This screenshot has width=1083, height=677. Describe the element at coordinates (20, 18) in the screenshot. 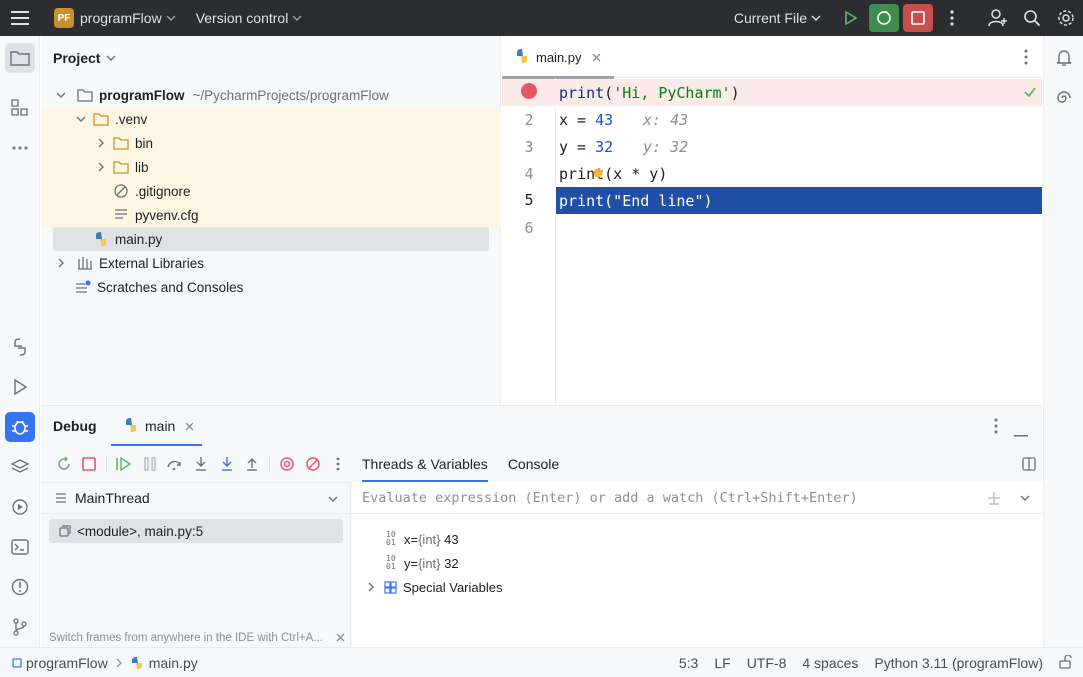

I see `main-menu-icon` at that location.